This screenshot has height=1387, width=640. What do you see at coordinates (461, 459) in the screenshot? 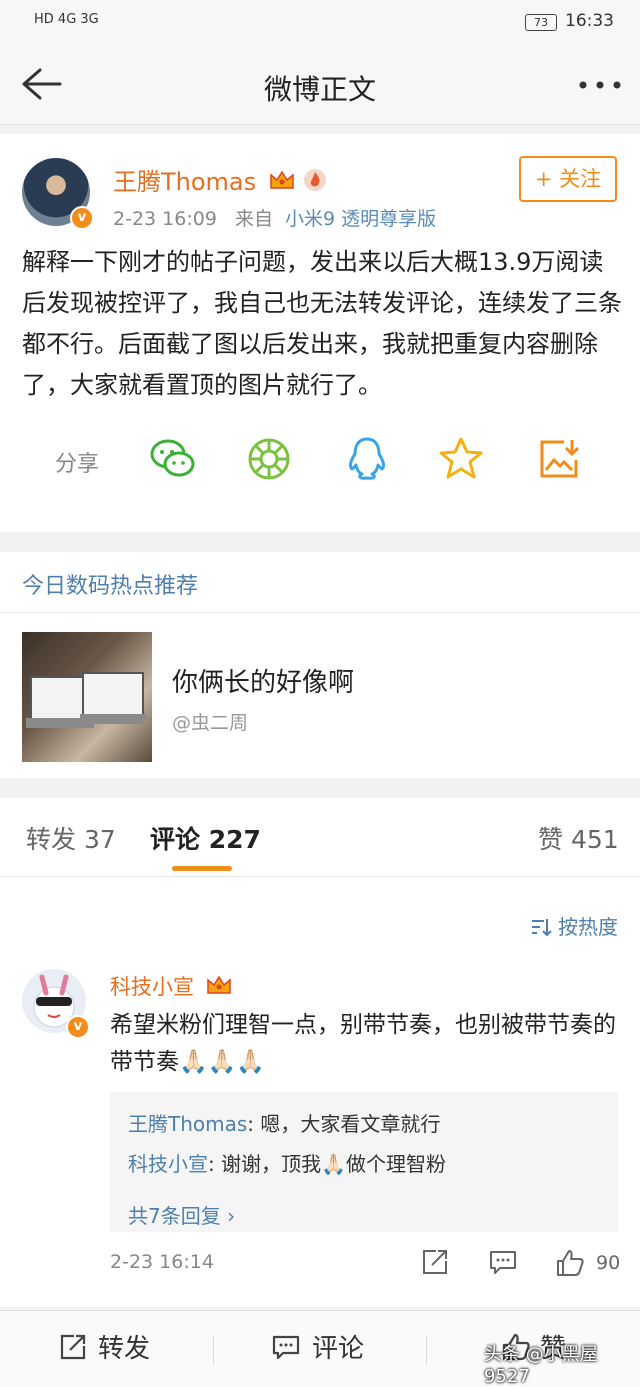
I see `favorite-star-icon` at bounding box center [461, 459].